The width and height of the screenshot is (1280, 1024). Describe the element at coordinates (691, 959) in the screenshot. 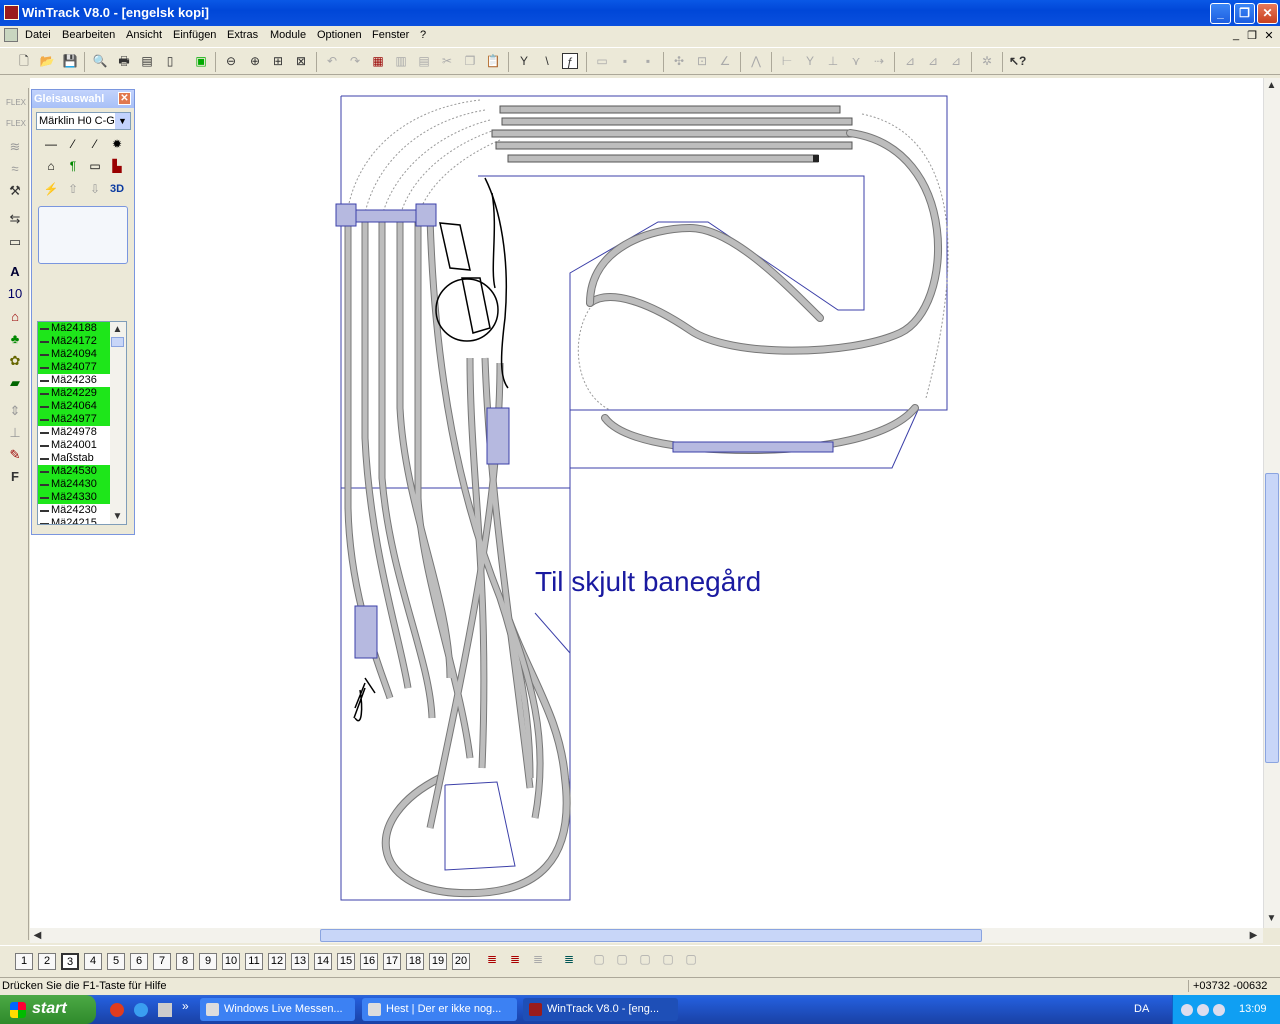

I see `view-5-icon: ▢` at that location.